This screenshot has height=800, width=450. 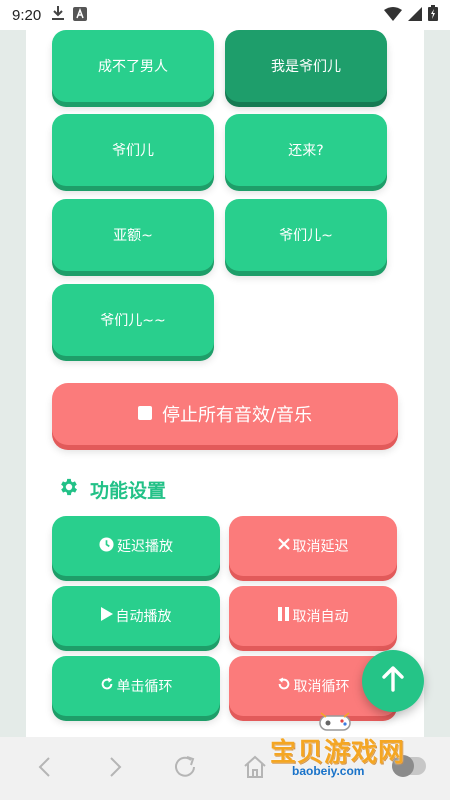 What do you see at coordinates (144, 687) in the screenshot?
I see `click-loop-label: 单击循环` at bounding box center [144, 687].